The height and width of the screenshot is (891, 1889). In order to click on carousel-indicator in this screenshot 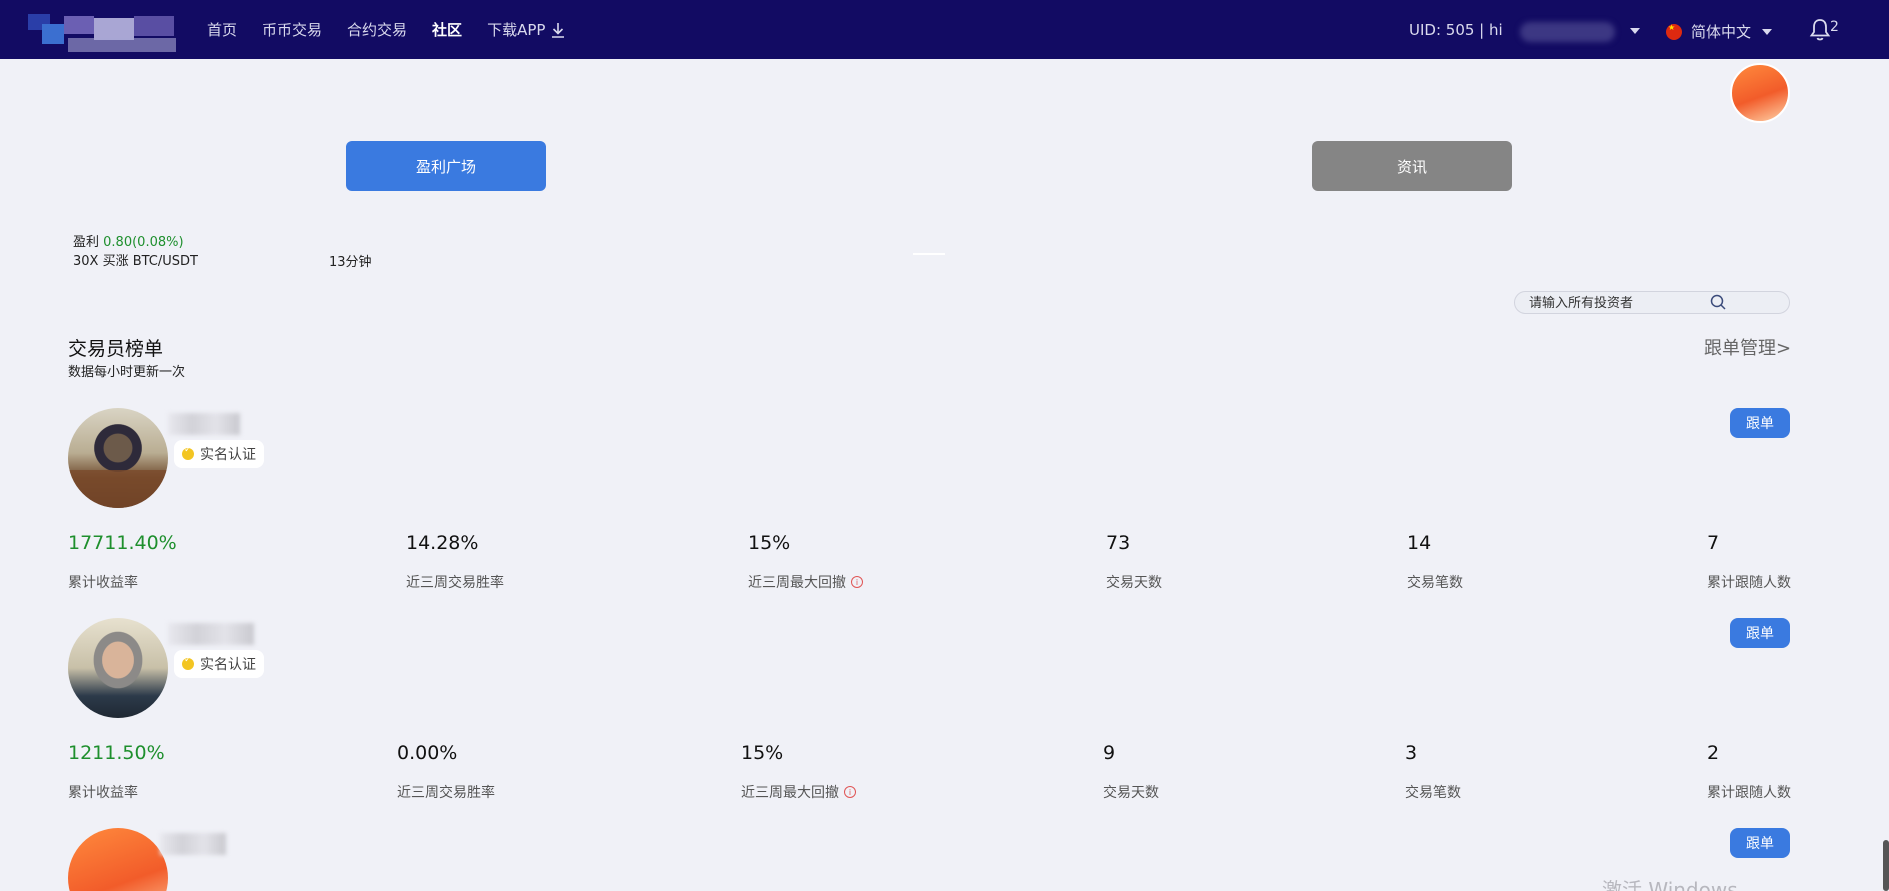, I will do `click(929, 254)`.